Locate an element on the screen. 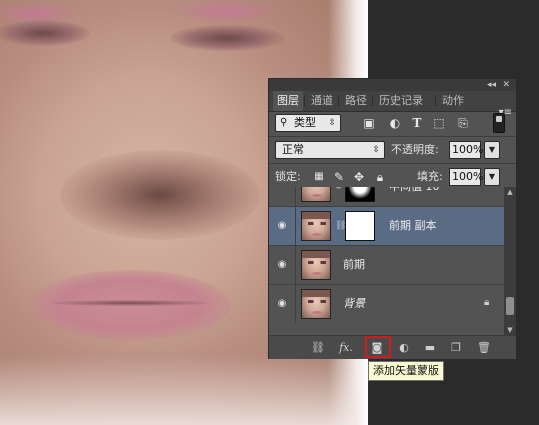 The width and height of the screenshot is (539, 425). lock-transparency-icon: ▦ is located at coordinates (319, 177).